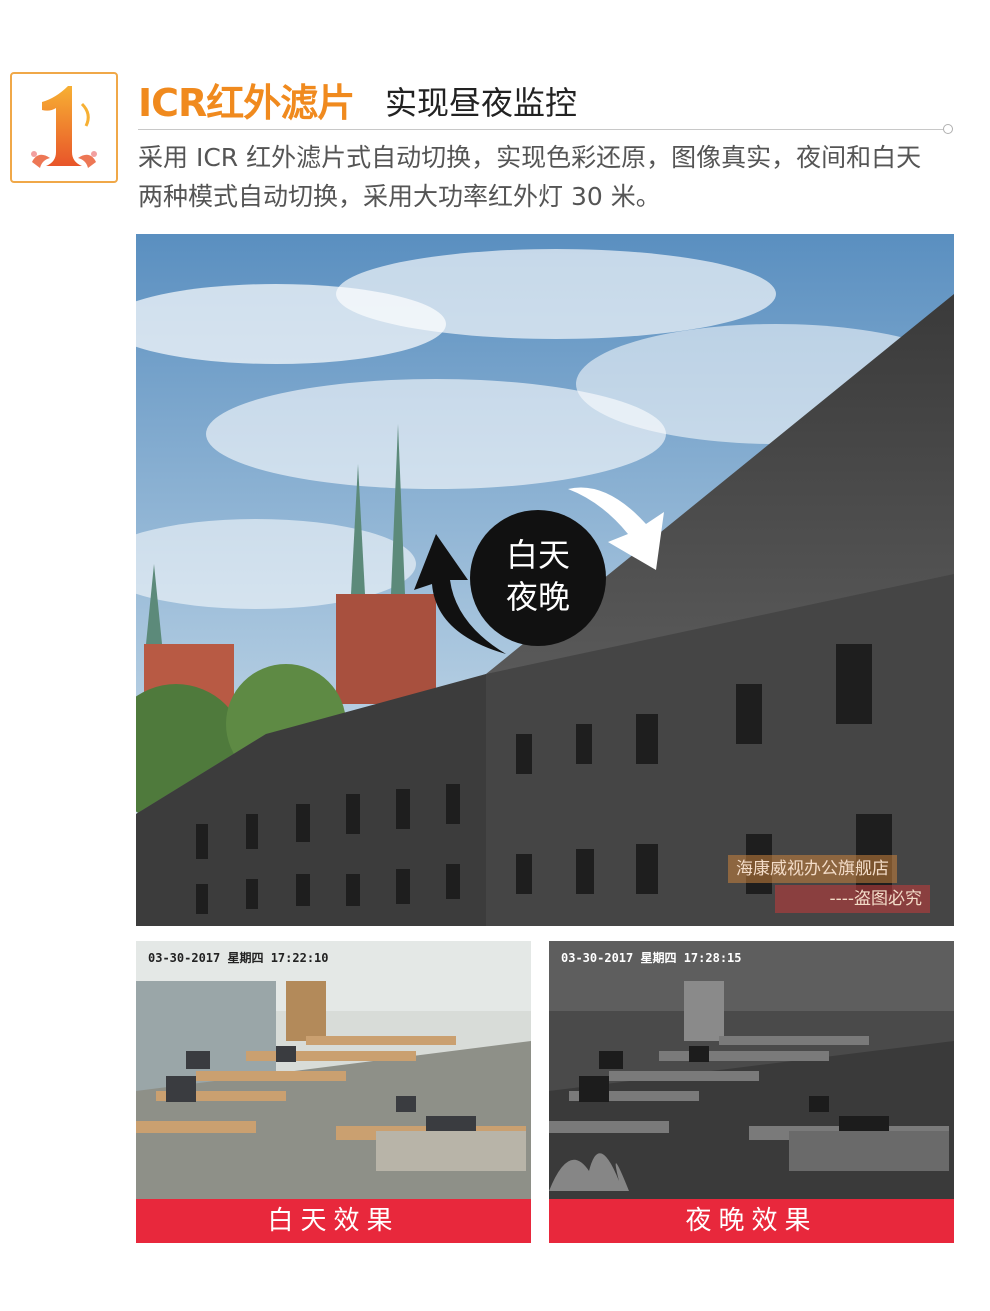 This screenshot has width=990, height=1311. What do you see at coordinates (333, 1070) in the screenshot?
I see `day-sample-image: 03-30-2017 星期四 17:22:10` at bounding box center [333, 1070].